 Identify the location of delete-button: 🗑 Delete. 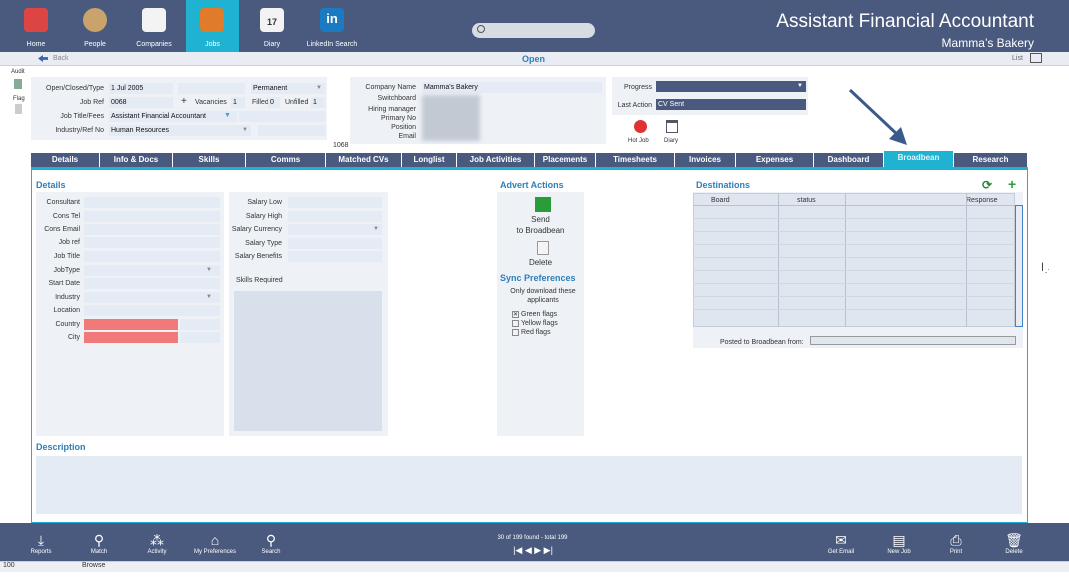
(1014, 543).